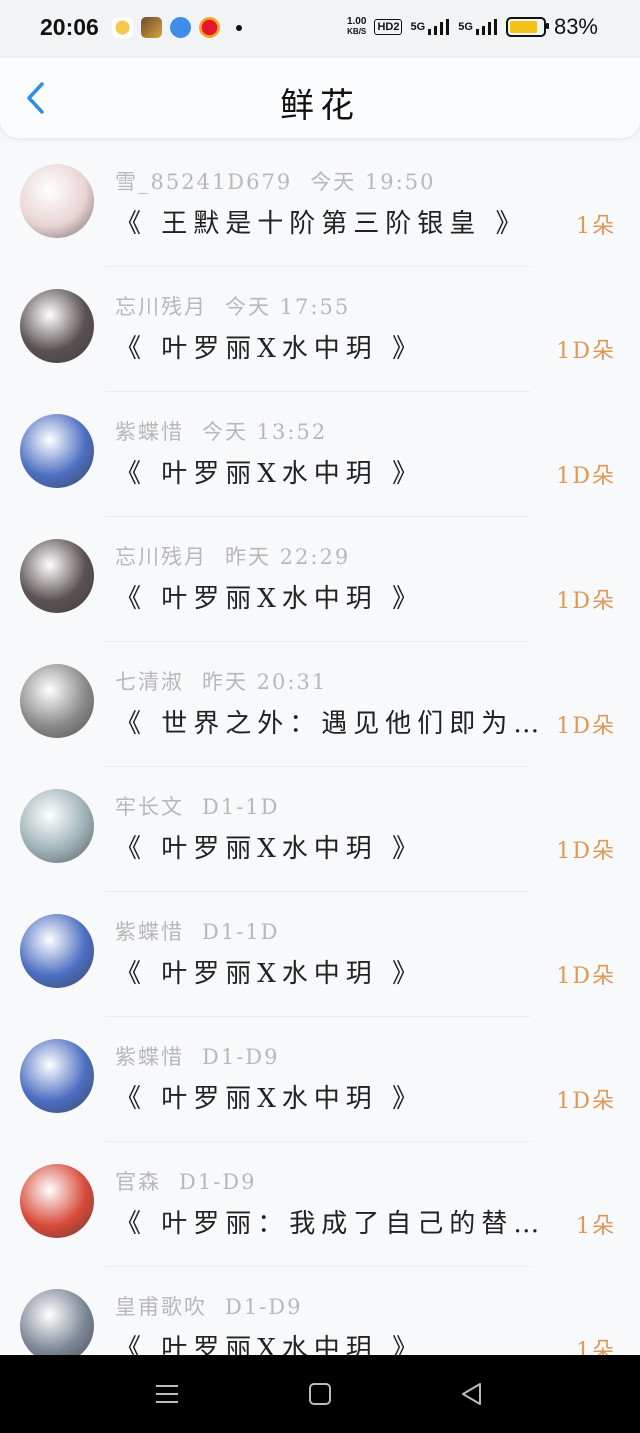 This screenshot has height=1433, width=640. I want to click on list-item: 忘川残月 今天 17:55 《 叶罗丽X水中玥 》 1D朵, so click(320, 329).